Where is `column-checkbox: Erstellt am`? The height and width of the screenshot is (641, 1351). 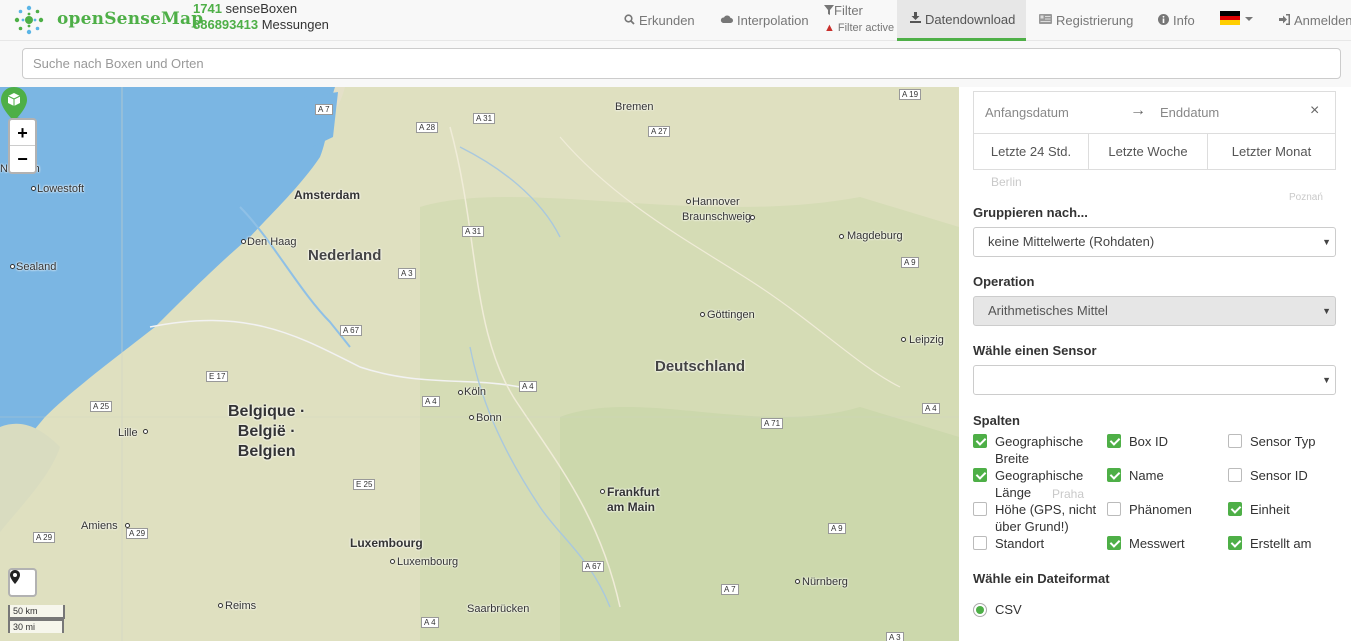
column-checkbox: Erstellt am is located at coordinates (1283, 543).